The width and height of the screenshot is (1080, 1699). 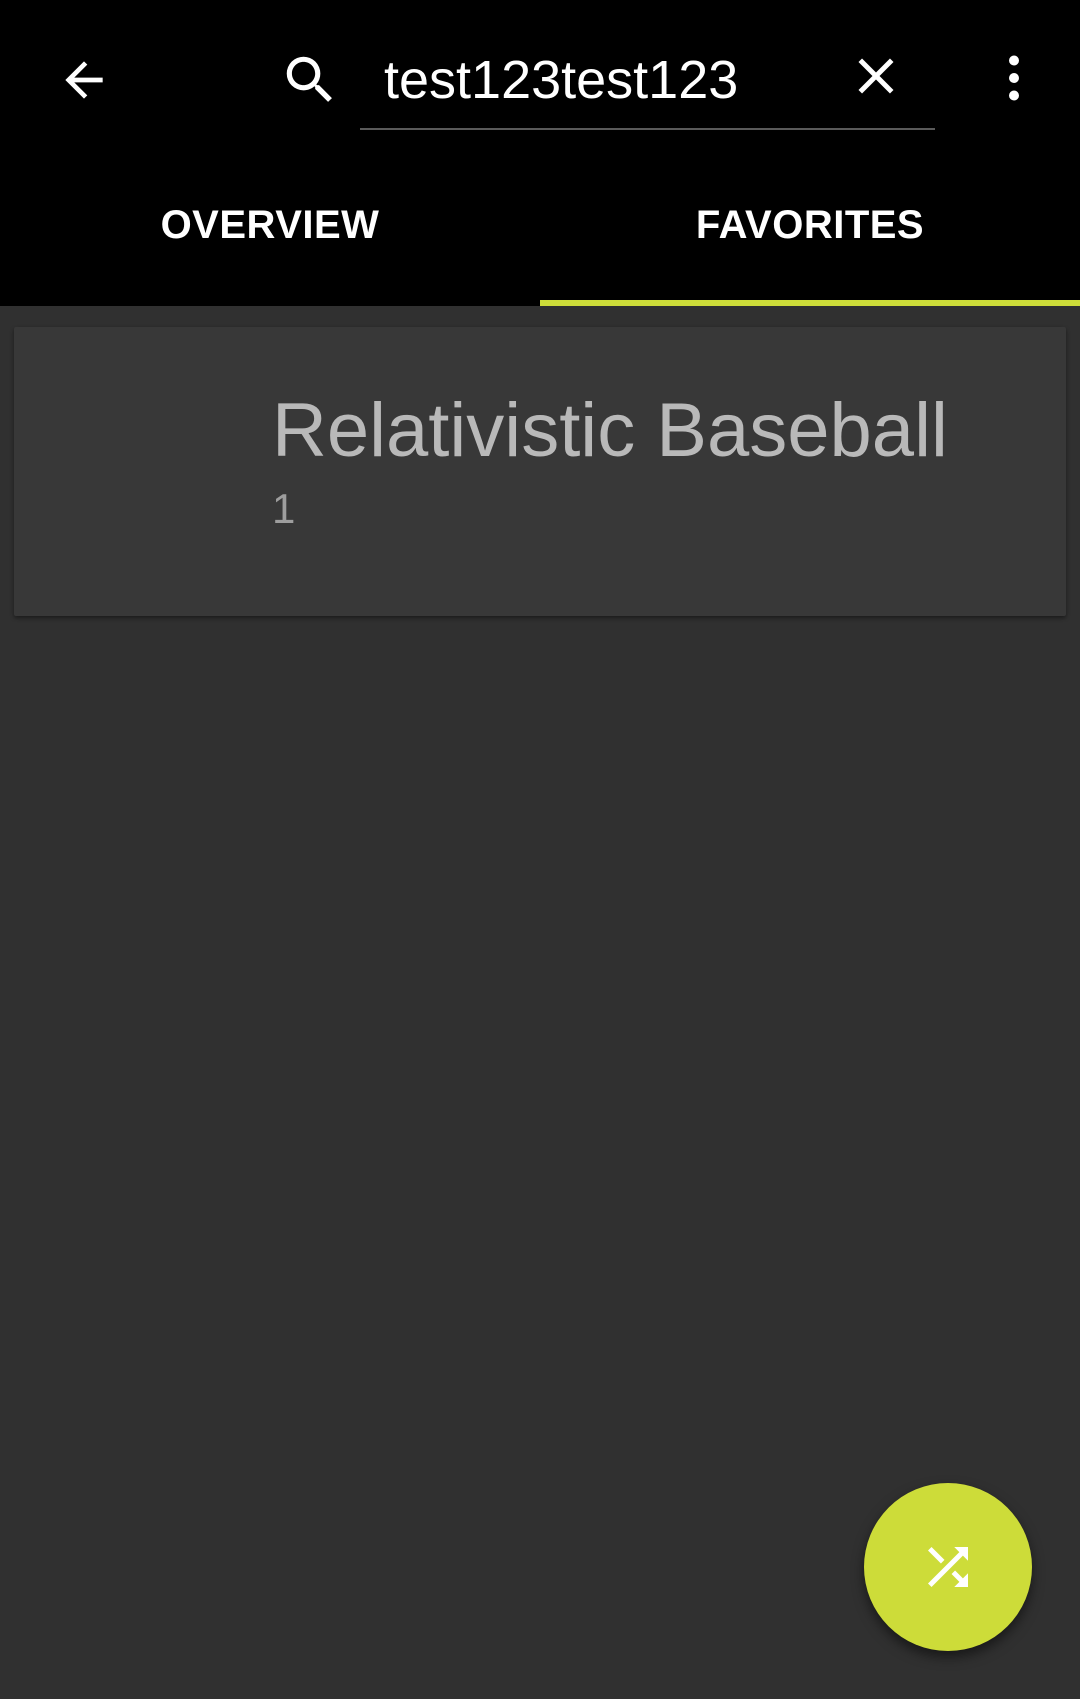 I want to click on overflow-menu-button, so click(x=1014, y=78).